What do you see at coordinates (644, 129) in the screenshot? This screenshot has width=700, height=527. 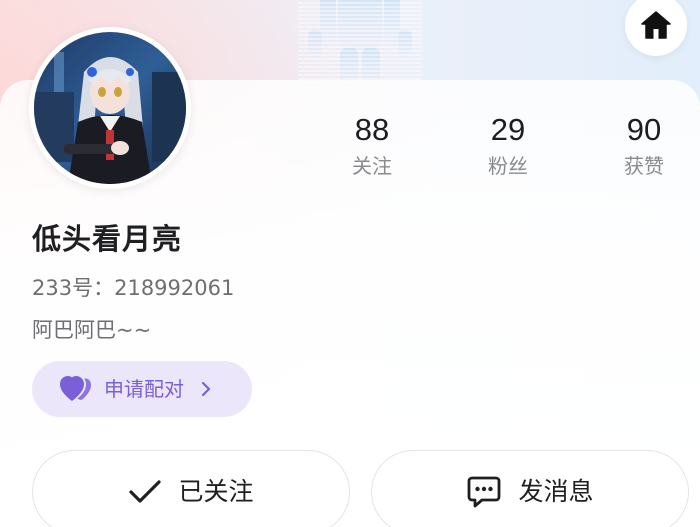 I see `stat-likes-count: 90` at bounding box center [644, 129].